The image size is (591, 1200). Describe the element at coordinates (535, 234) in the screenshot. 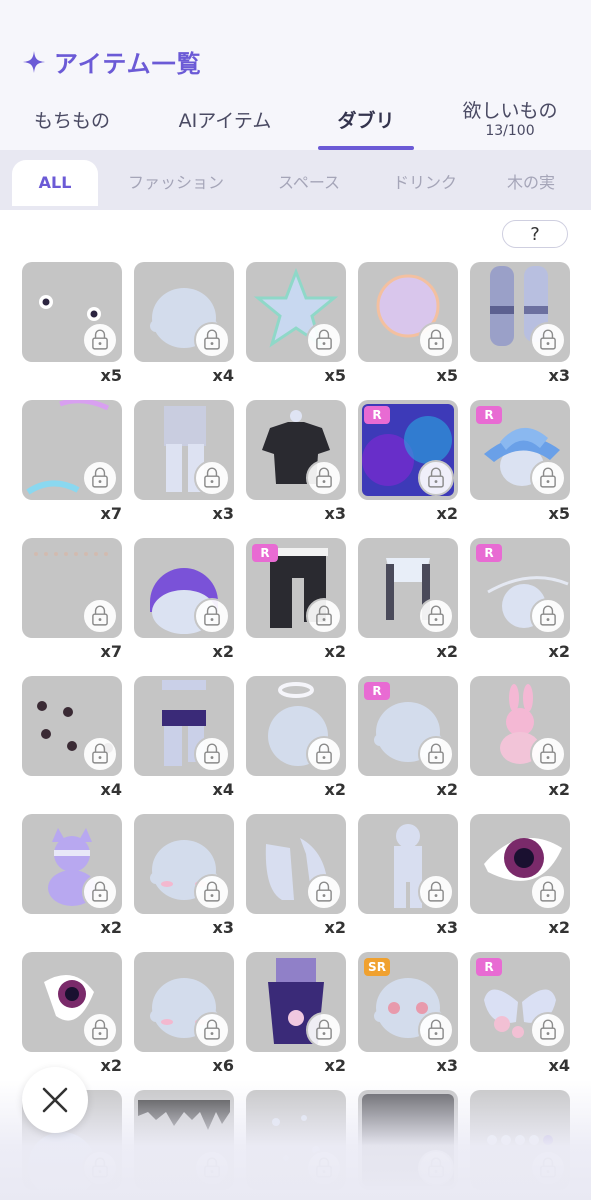

I see `help-button: ?` at that location.